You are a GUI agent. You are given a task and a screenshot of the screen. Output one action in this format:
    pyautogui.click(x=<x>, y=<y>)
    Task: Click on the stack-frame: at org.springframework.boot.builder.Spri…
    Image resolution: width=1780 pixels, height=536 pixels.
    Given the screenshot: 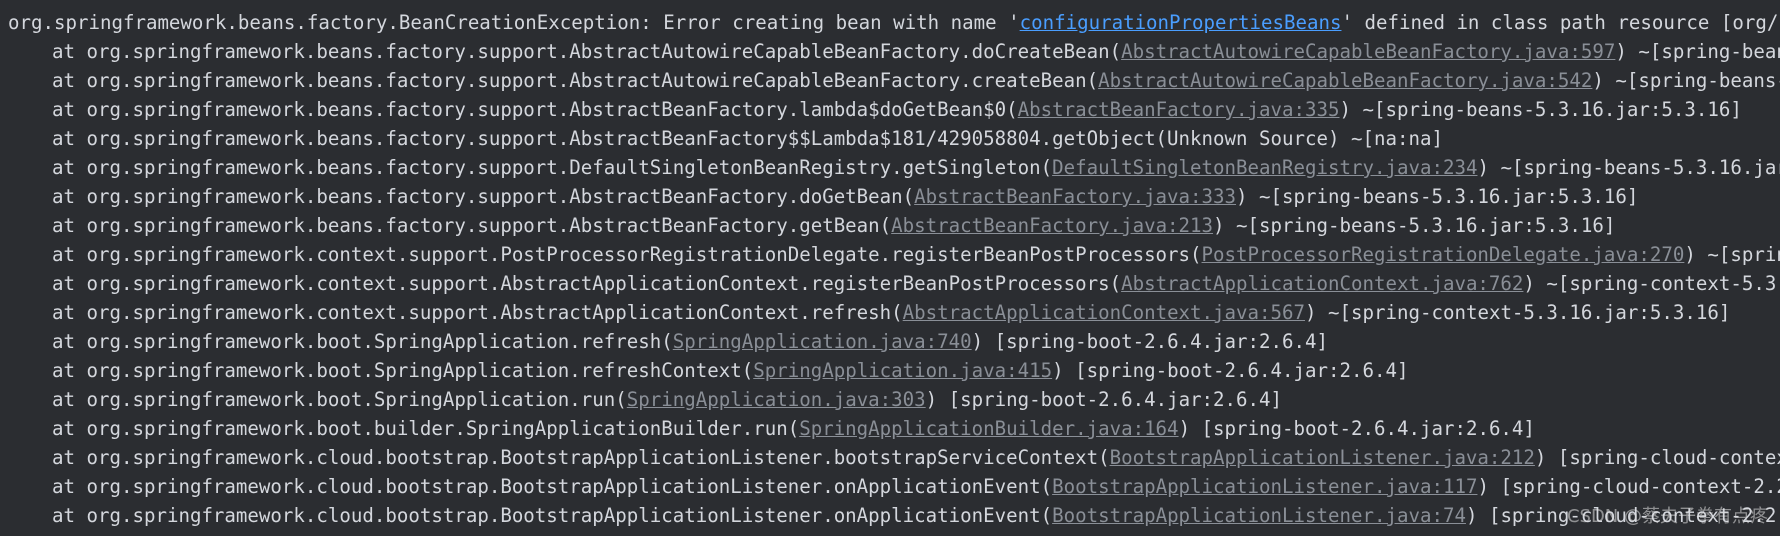 What is the action you would take?
    pyautogui.click(x=771, y=428)
    